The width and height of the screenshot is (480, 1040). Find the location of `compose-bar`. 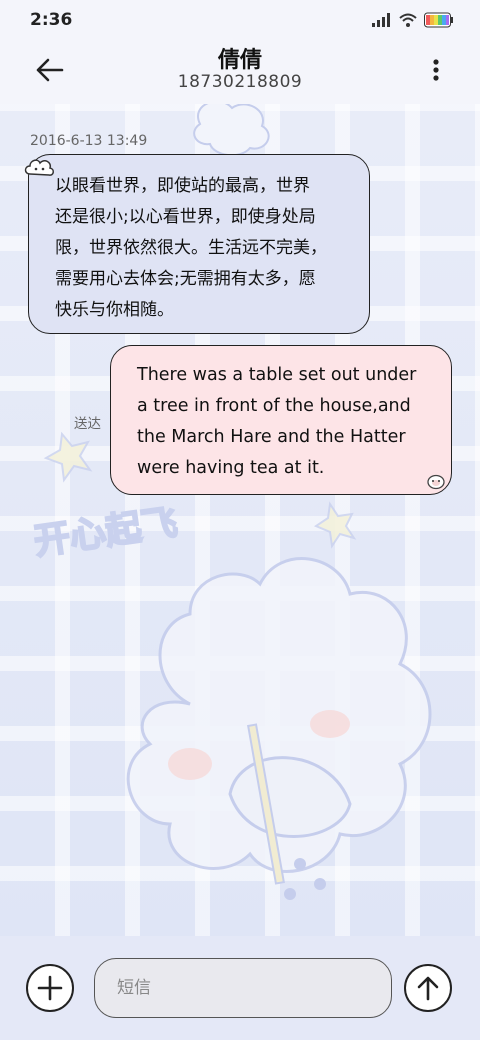

compose-bar is located at coordinates (240, 988).